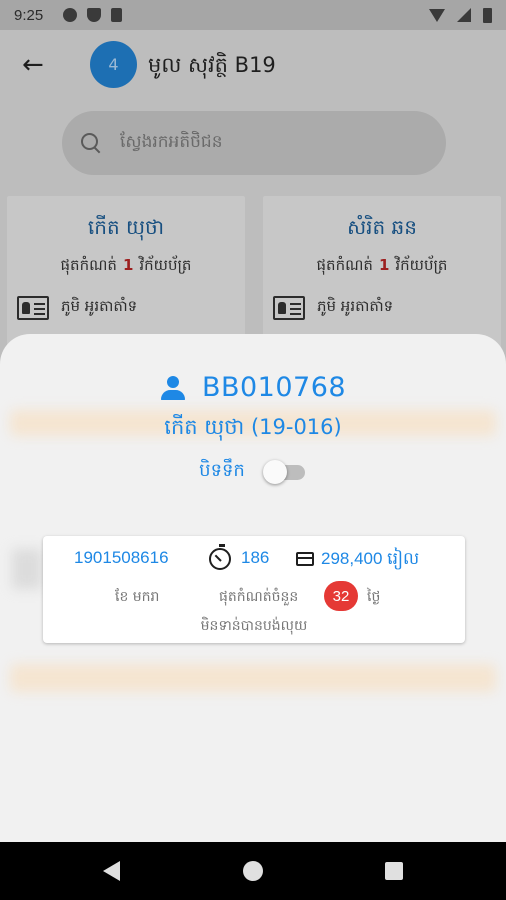 The width and height of the screenshot is (506, 900). I want to click on phone-number: 1901508616, so click(121, 557).